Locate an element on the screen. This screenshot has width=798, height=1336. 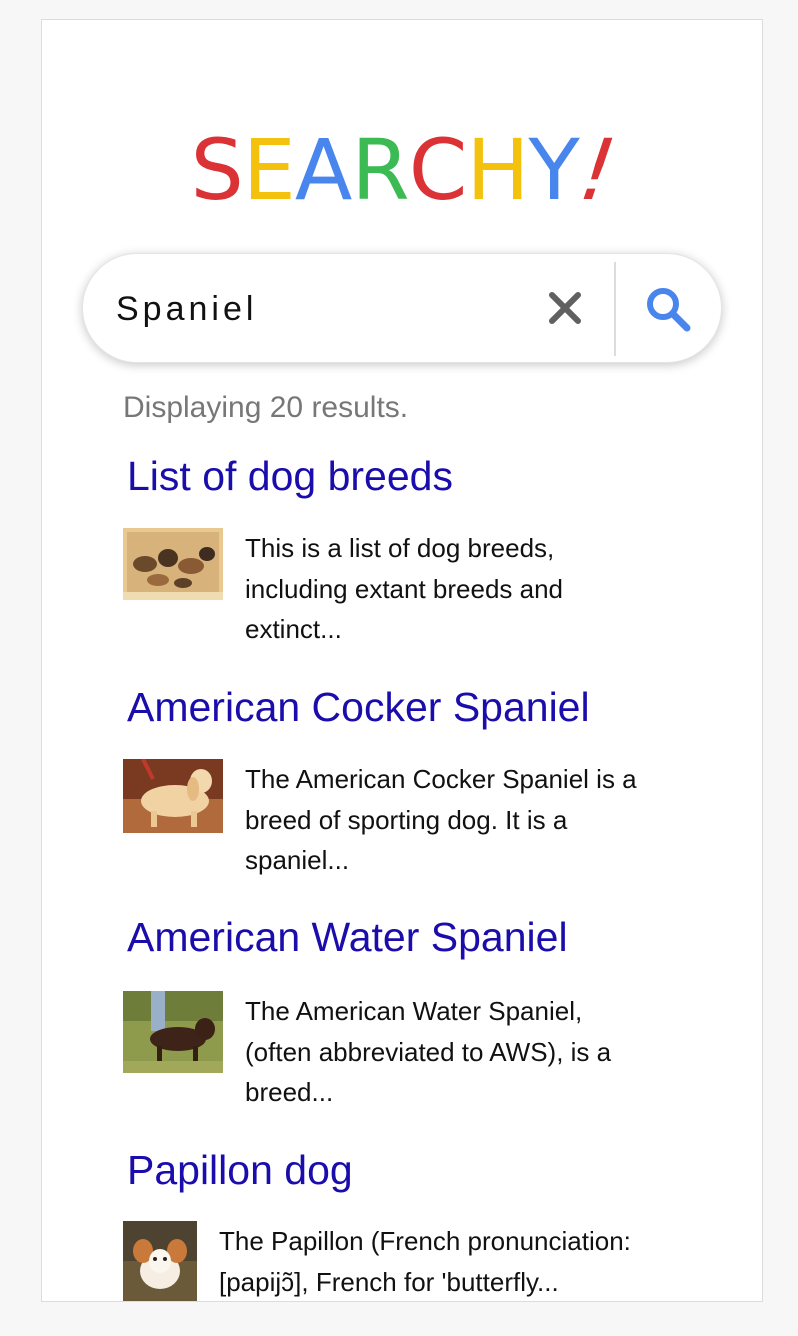
close-icon is located at coordinates (565, 308).